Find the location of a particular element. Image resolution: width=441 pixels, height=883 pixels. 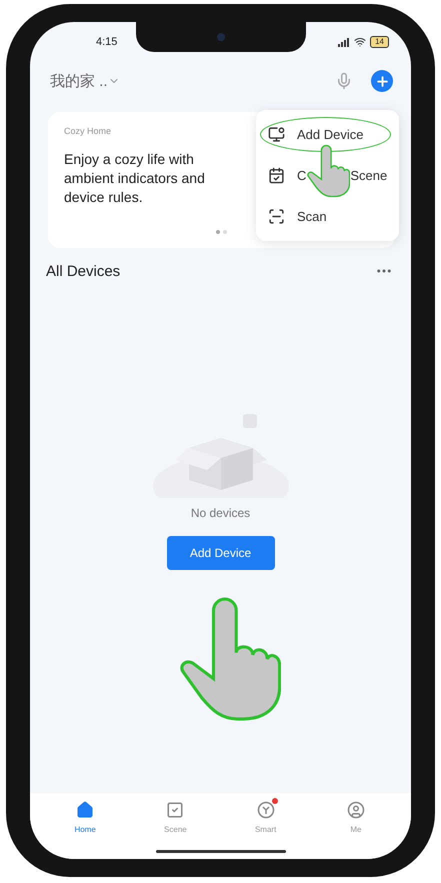

smart-icon is located at coordinates (265, 810).